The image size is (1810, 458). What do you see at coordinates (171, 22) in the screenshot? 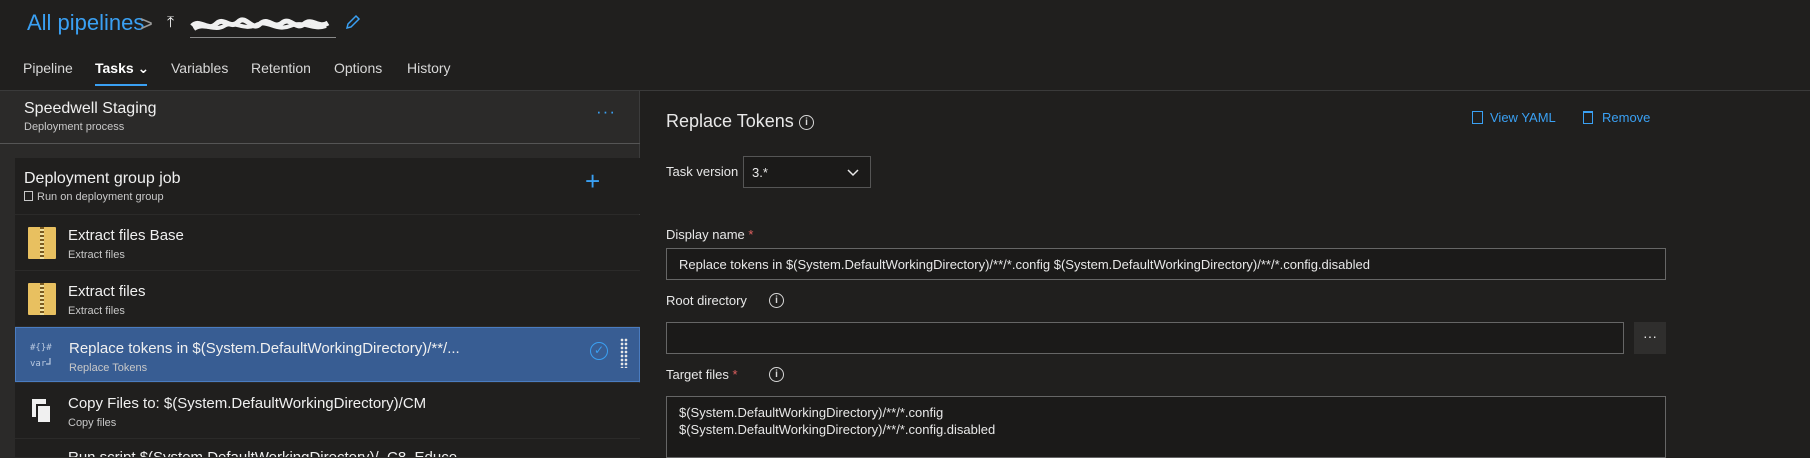
I see `release-pipeline-icon: ⤒` at bounding box center [171, 22].